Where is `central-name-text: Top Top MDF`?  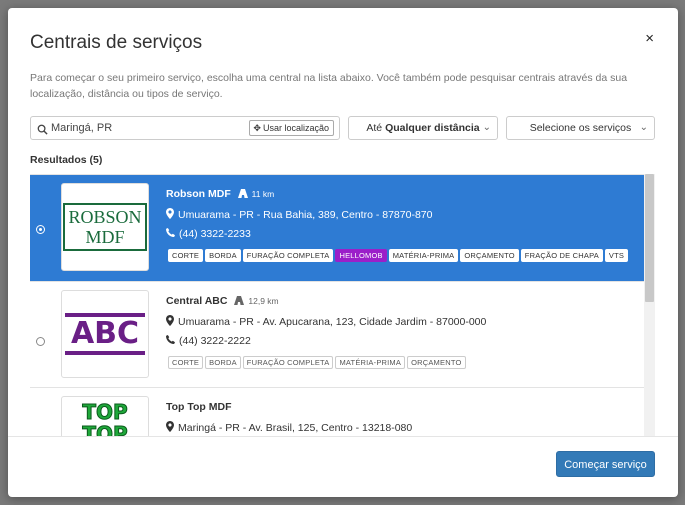 central-name-text: Top Top MDF is located at coordinates (199, 407).